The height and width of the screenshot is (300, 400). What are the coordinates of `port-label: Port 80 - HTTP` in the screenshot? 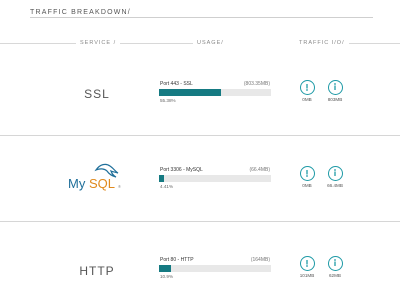 It's located at (177, 260).